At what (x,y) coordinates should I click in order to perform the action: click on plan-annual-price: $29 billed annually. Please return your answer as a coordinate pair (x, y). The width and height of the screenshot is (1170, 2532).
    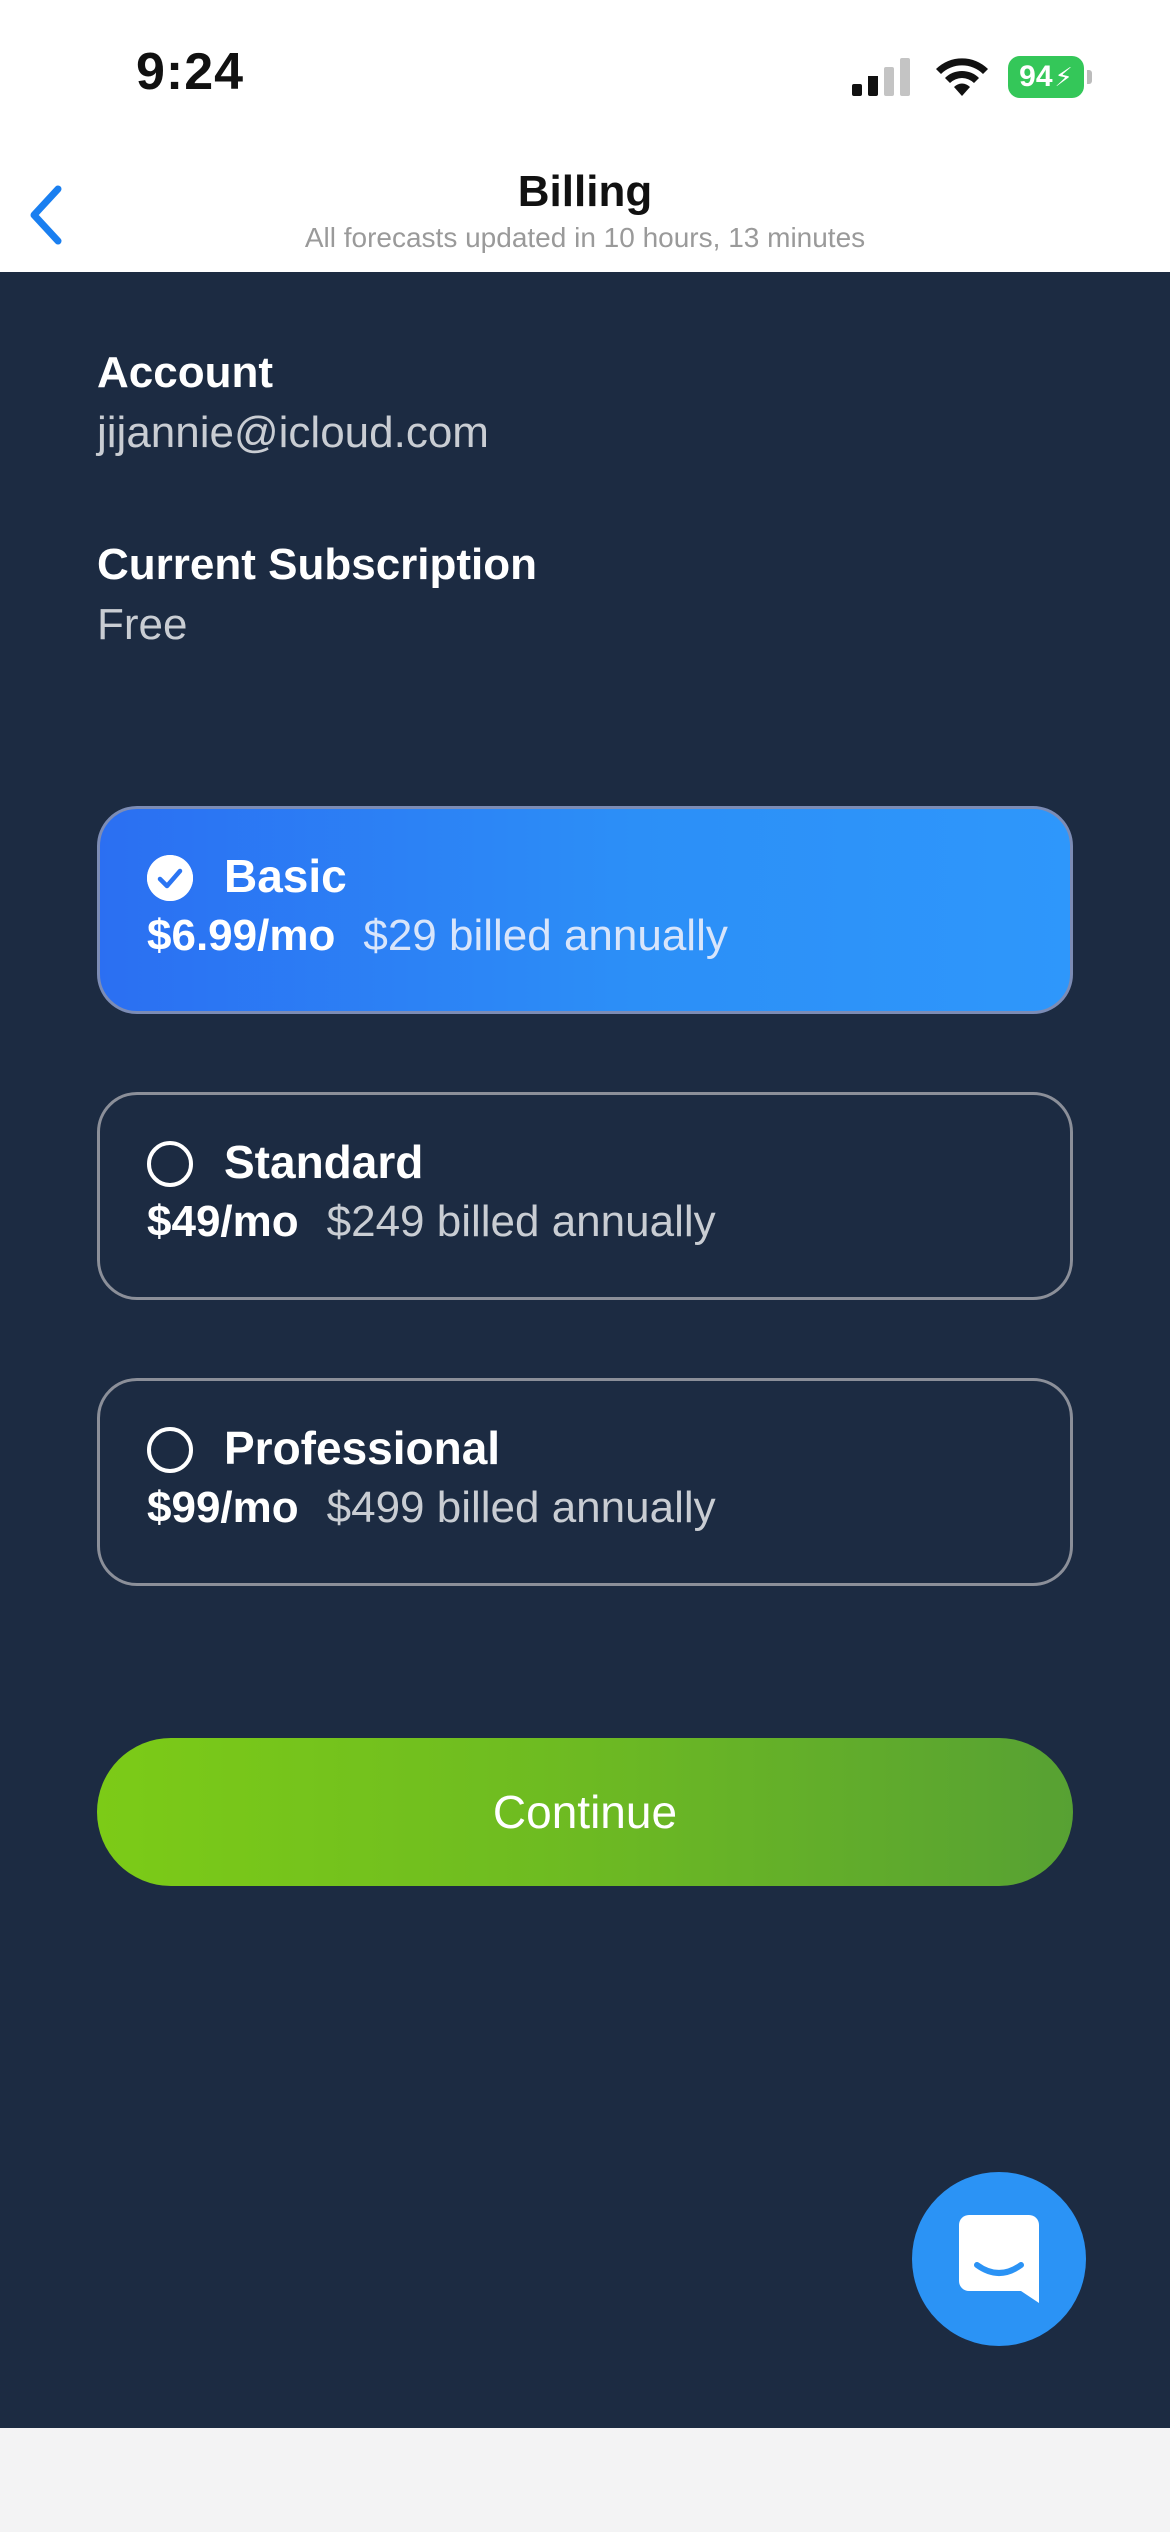
    Looking at the image, I should click on (545, 935).